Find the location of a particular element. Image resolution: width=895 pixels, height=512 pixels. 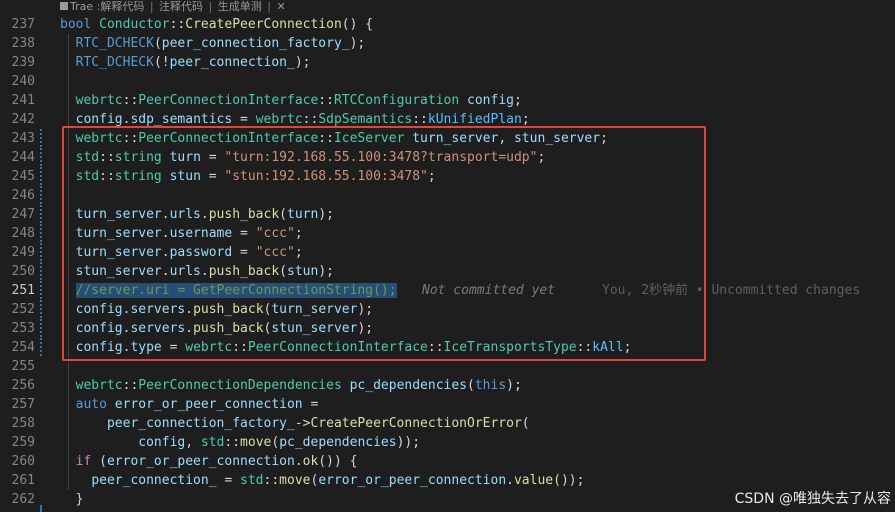

code-line: 239 RTC_DCHECK(!peer_connection_); is located at coordinates (447, 62).